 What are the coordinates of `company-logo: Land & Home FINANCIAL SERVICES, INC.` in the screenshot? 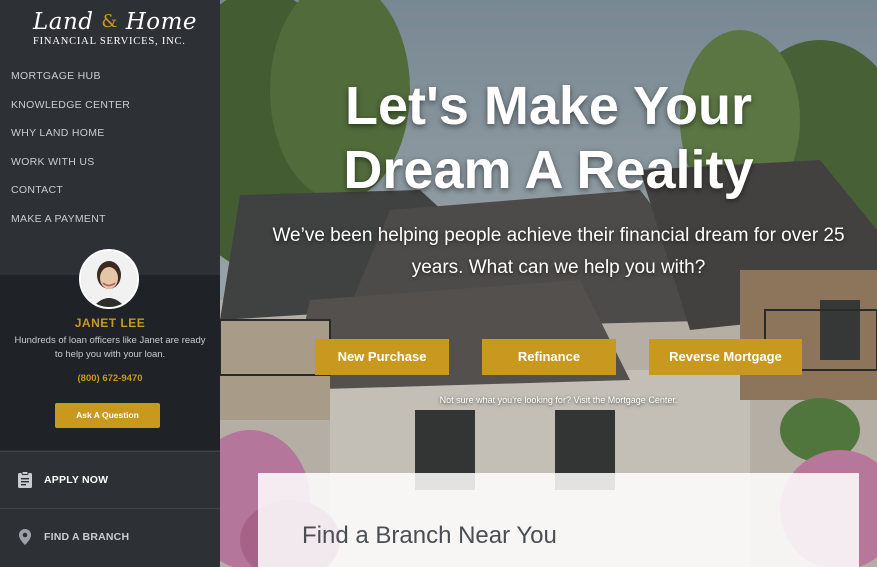 It's located at (110, 30).